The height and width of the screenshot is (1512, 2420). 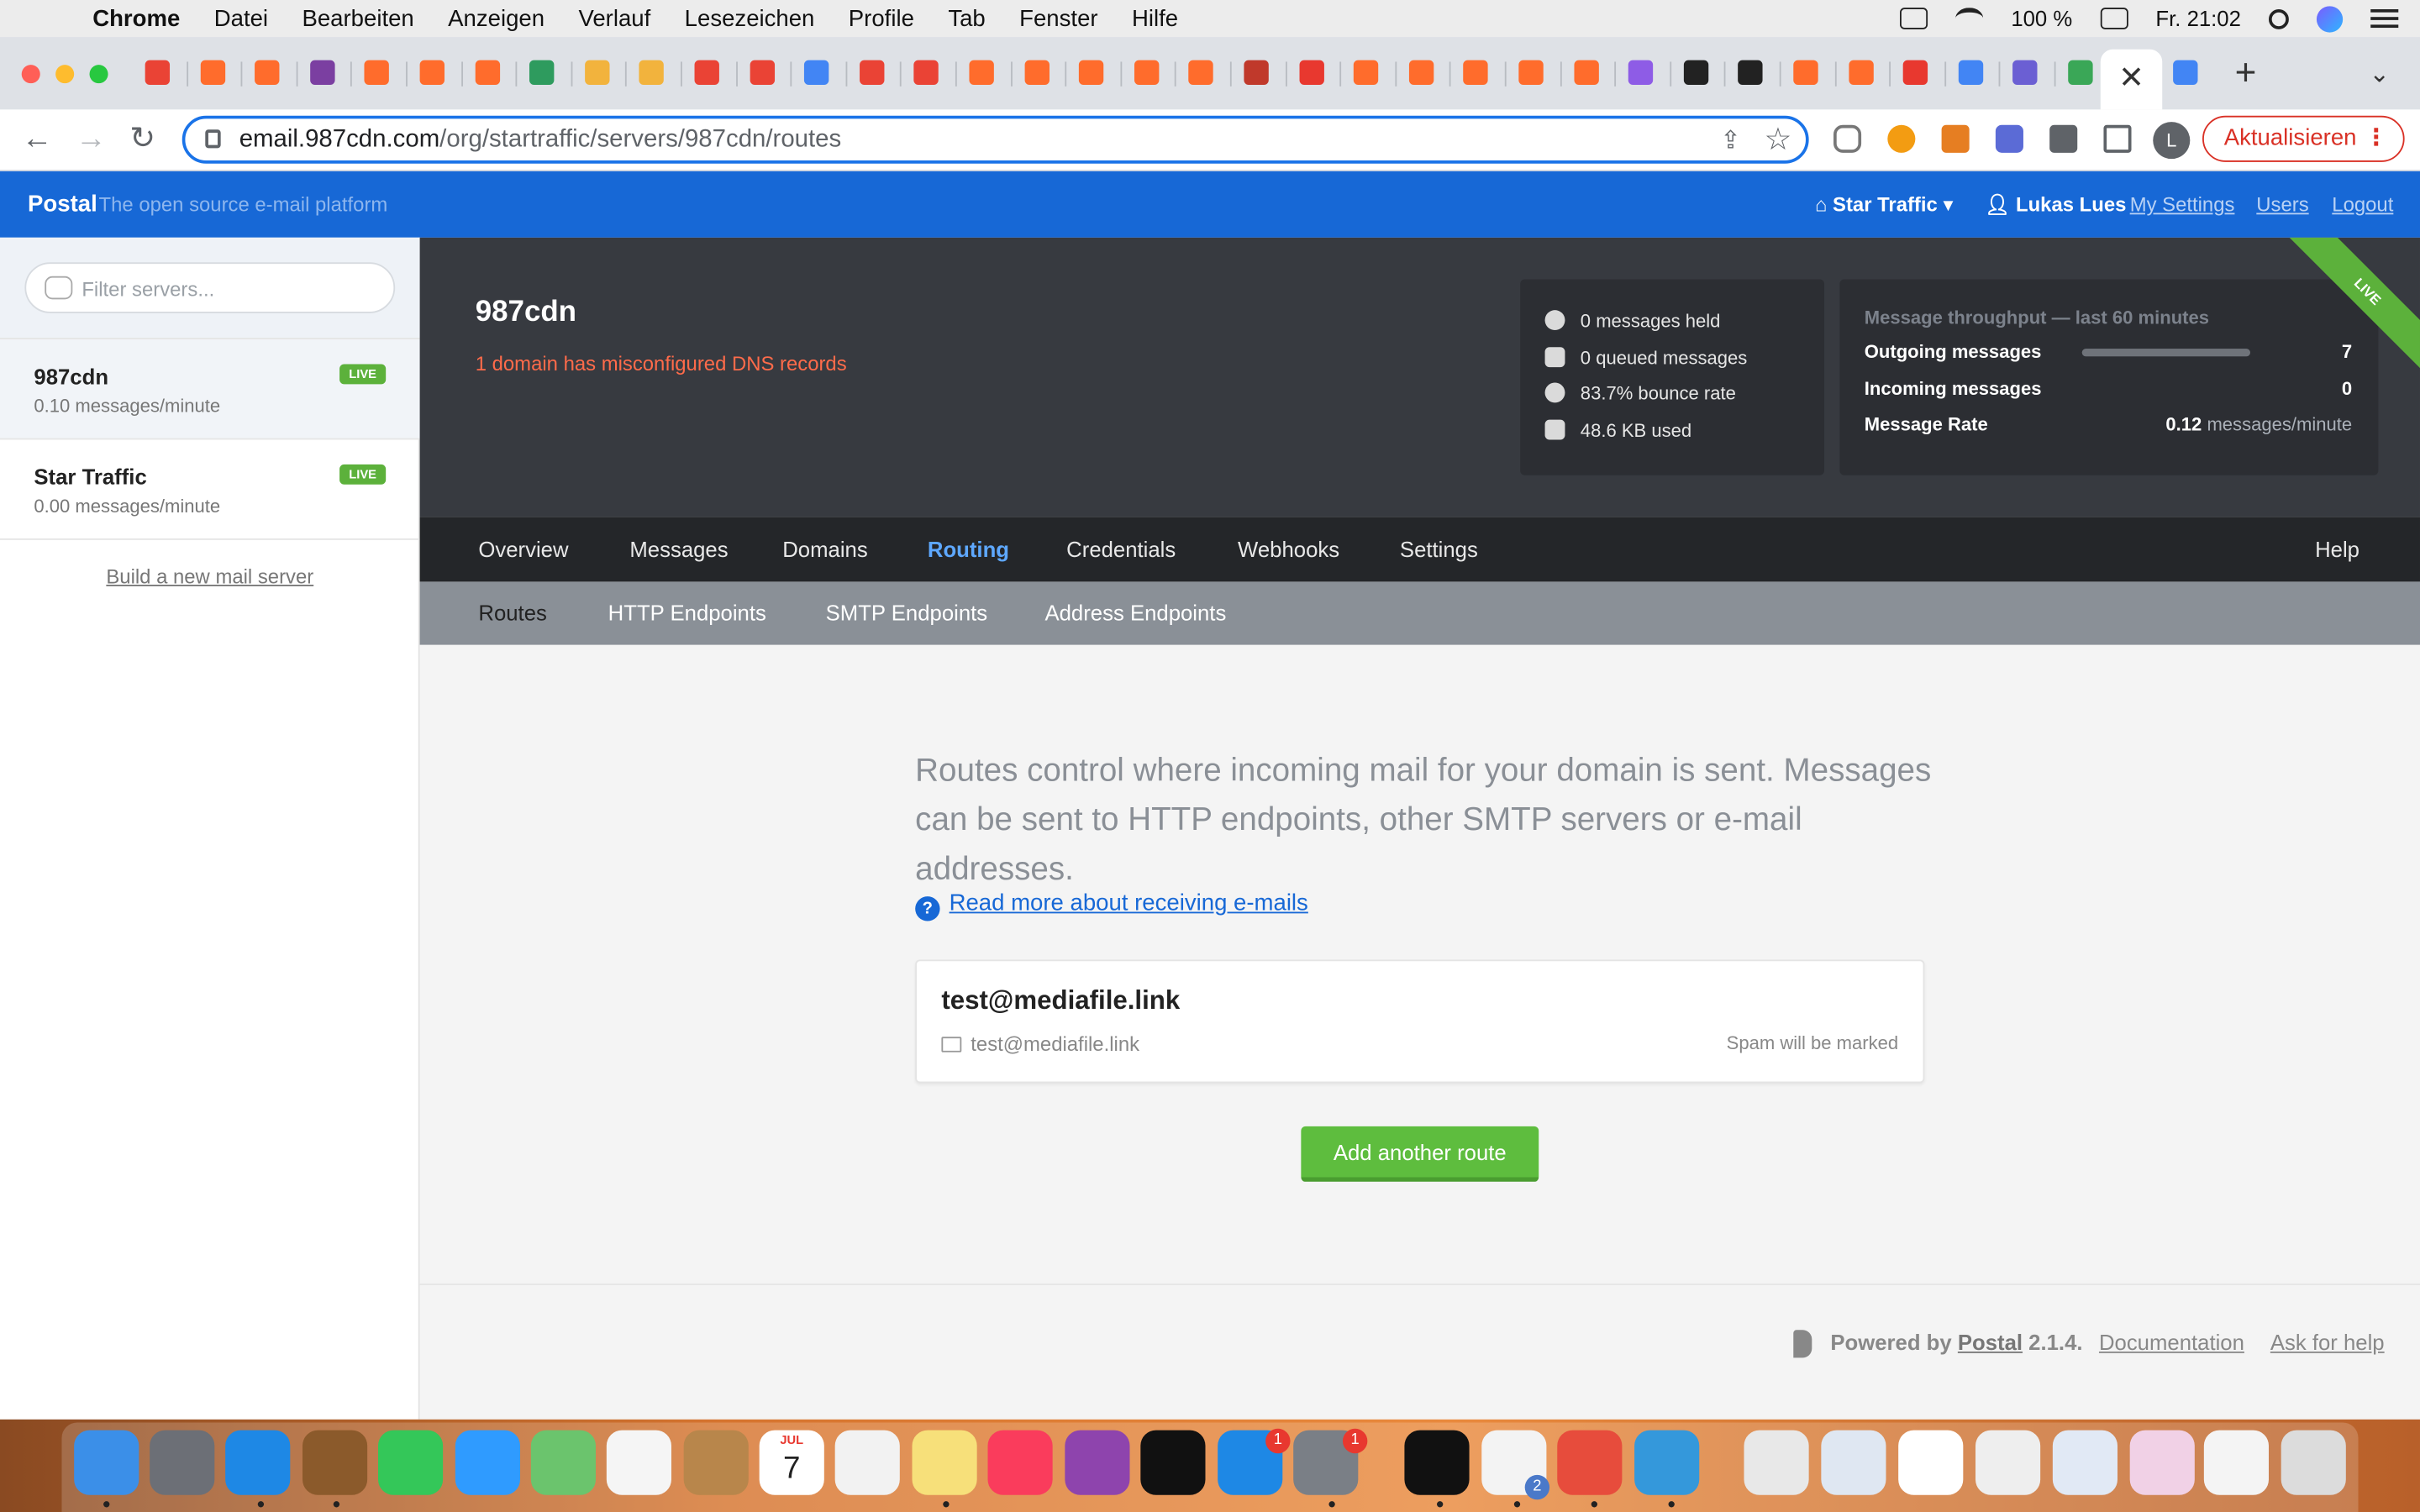 What do you see at coordinates (1121, 549) in the screenshot?
I see `tab-credentials: Credentials` at bounding box center [1121, 549].